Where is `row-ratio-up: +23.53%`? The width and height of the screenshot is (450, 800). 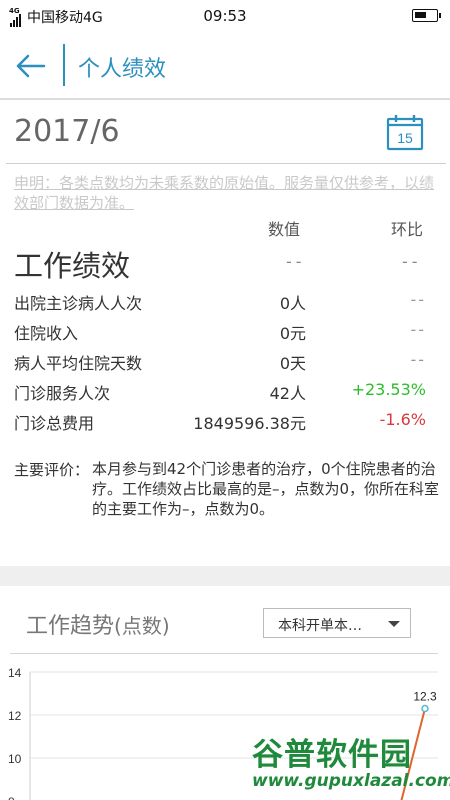 row-ratio-up: +23.53% is located at coordinates (388, 389).